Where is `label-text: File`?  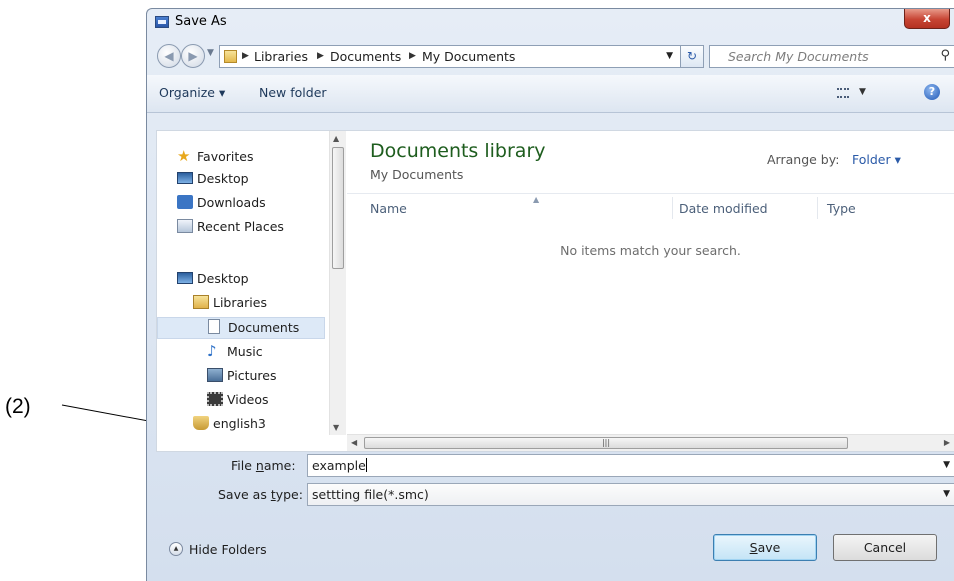
label-text: File is located at coordinates (243, 465).